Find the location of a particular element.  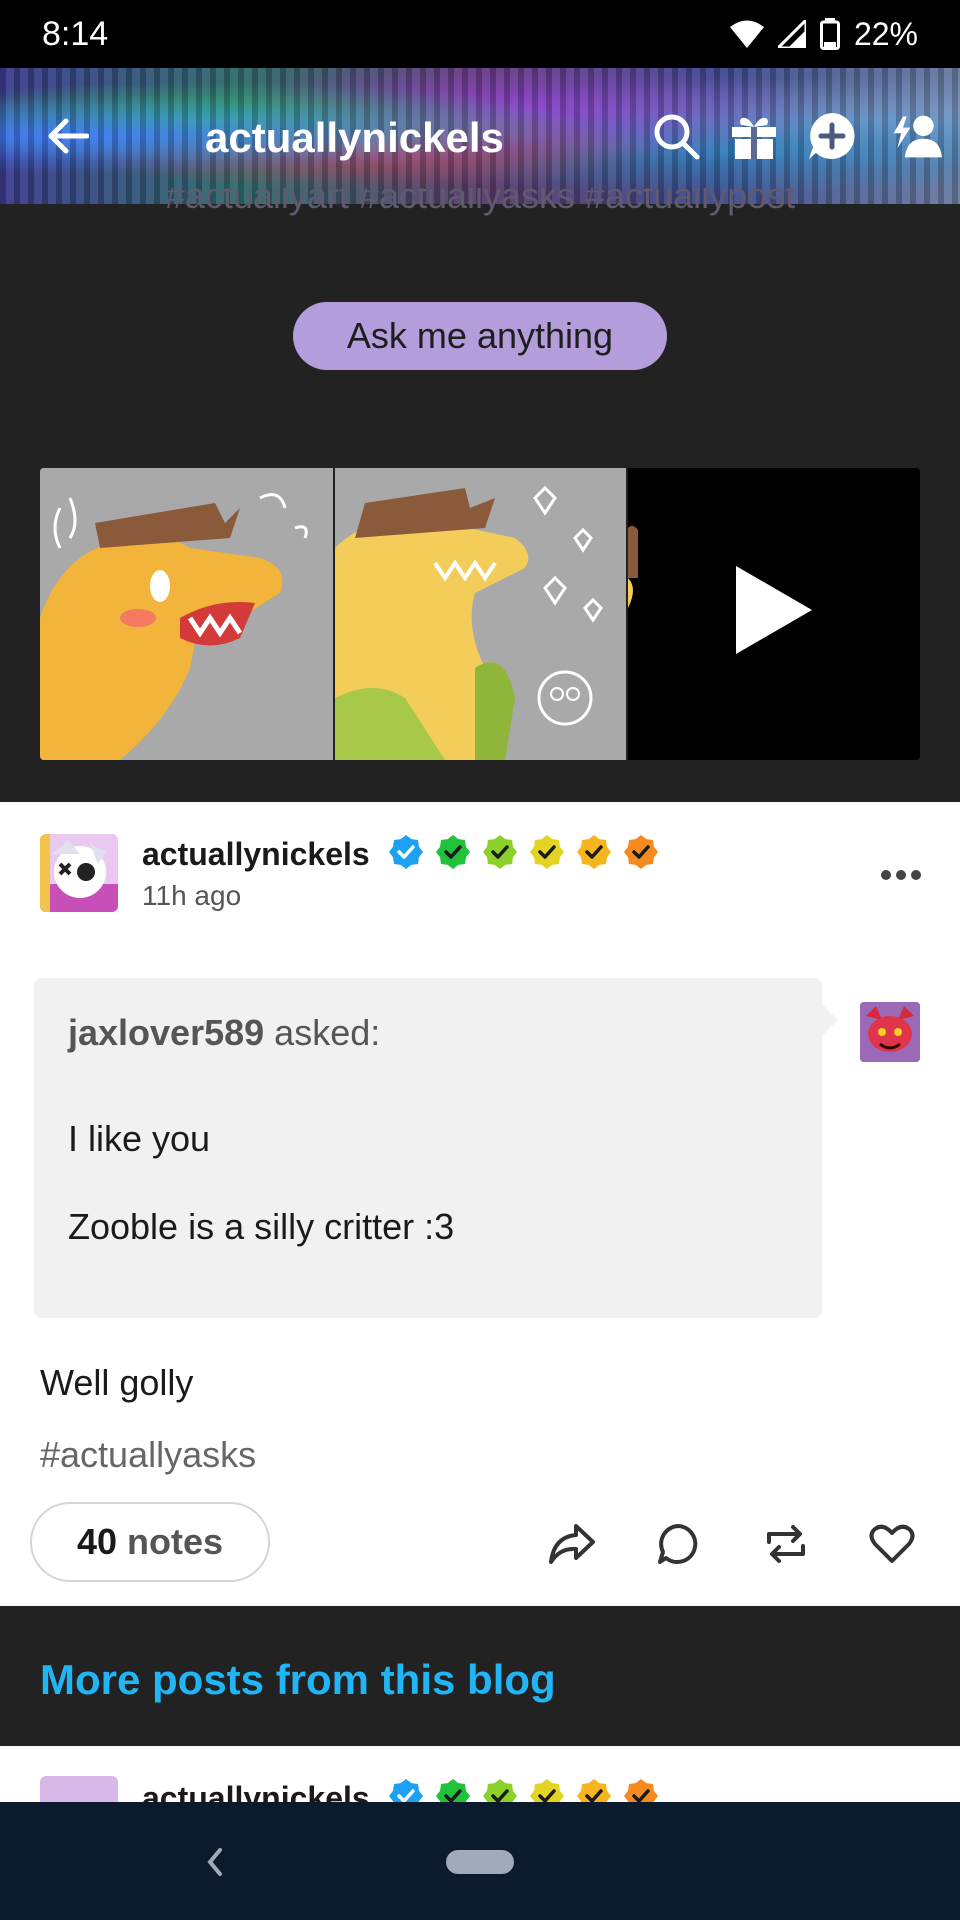

notes-count: 40 is located at coordinates (97, 1541).